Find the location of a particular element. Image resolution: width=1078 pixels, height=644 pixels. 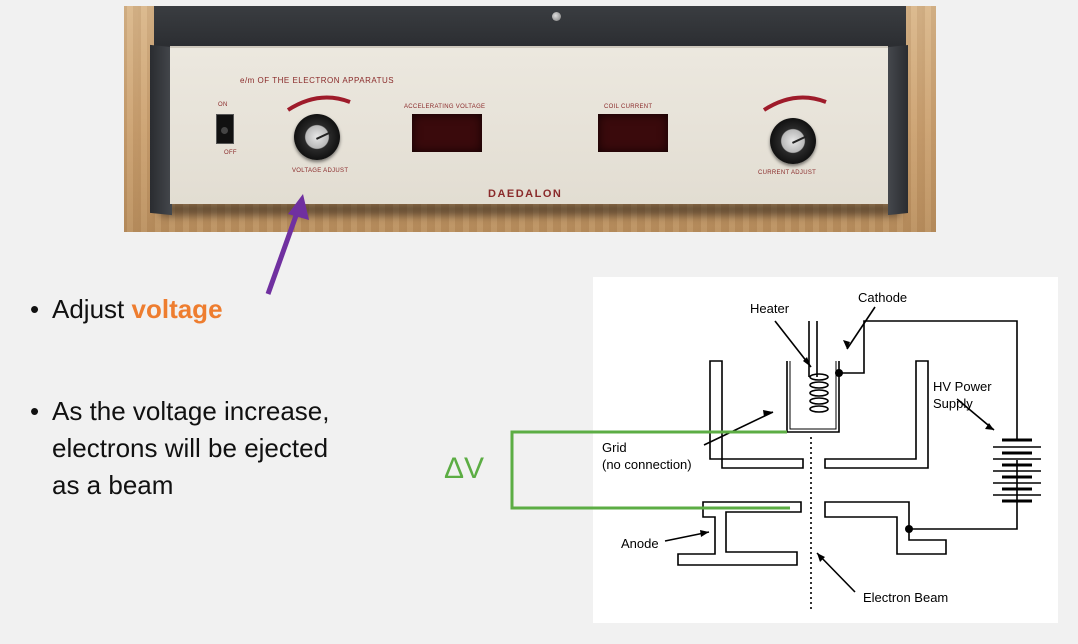

heater-coil is located at coordinates (819, 393).